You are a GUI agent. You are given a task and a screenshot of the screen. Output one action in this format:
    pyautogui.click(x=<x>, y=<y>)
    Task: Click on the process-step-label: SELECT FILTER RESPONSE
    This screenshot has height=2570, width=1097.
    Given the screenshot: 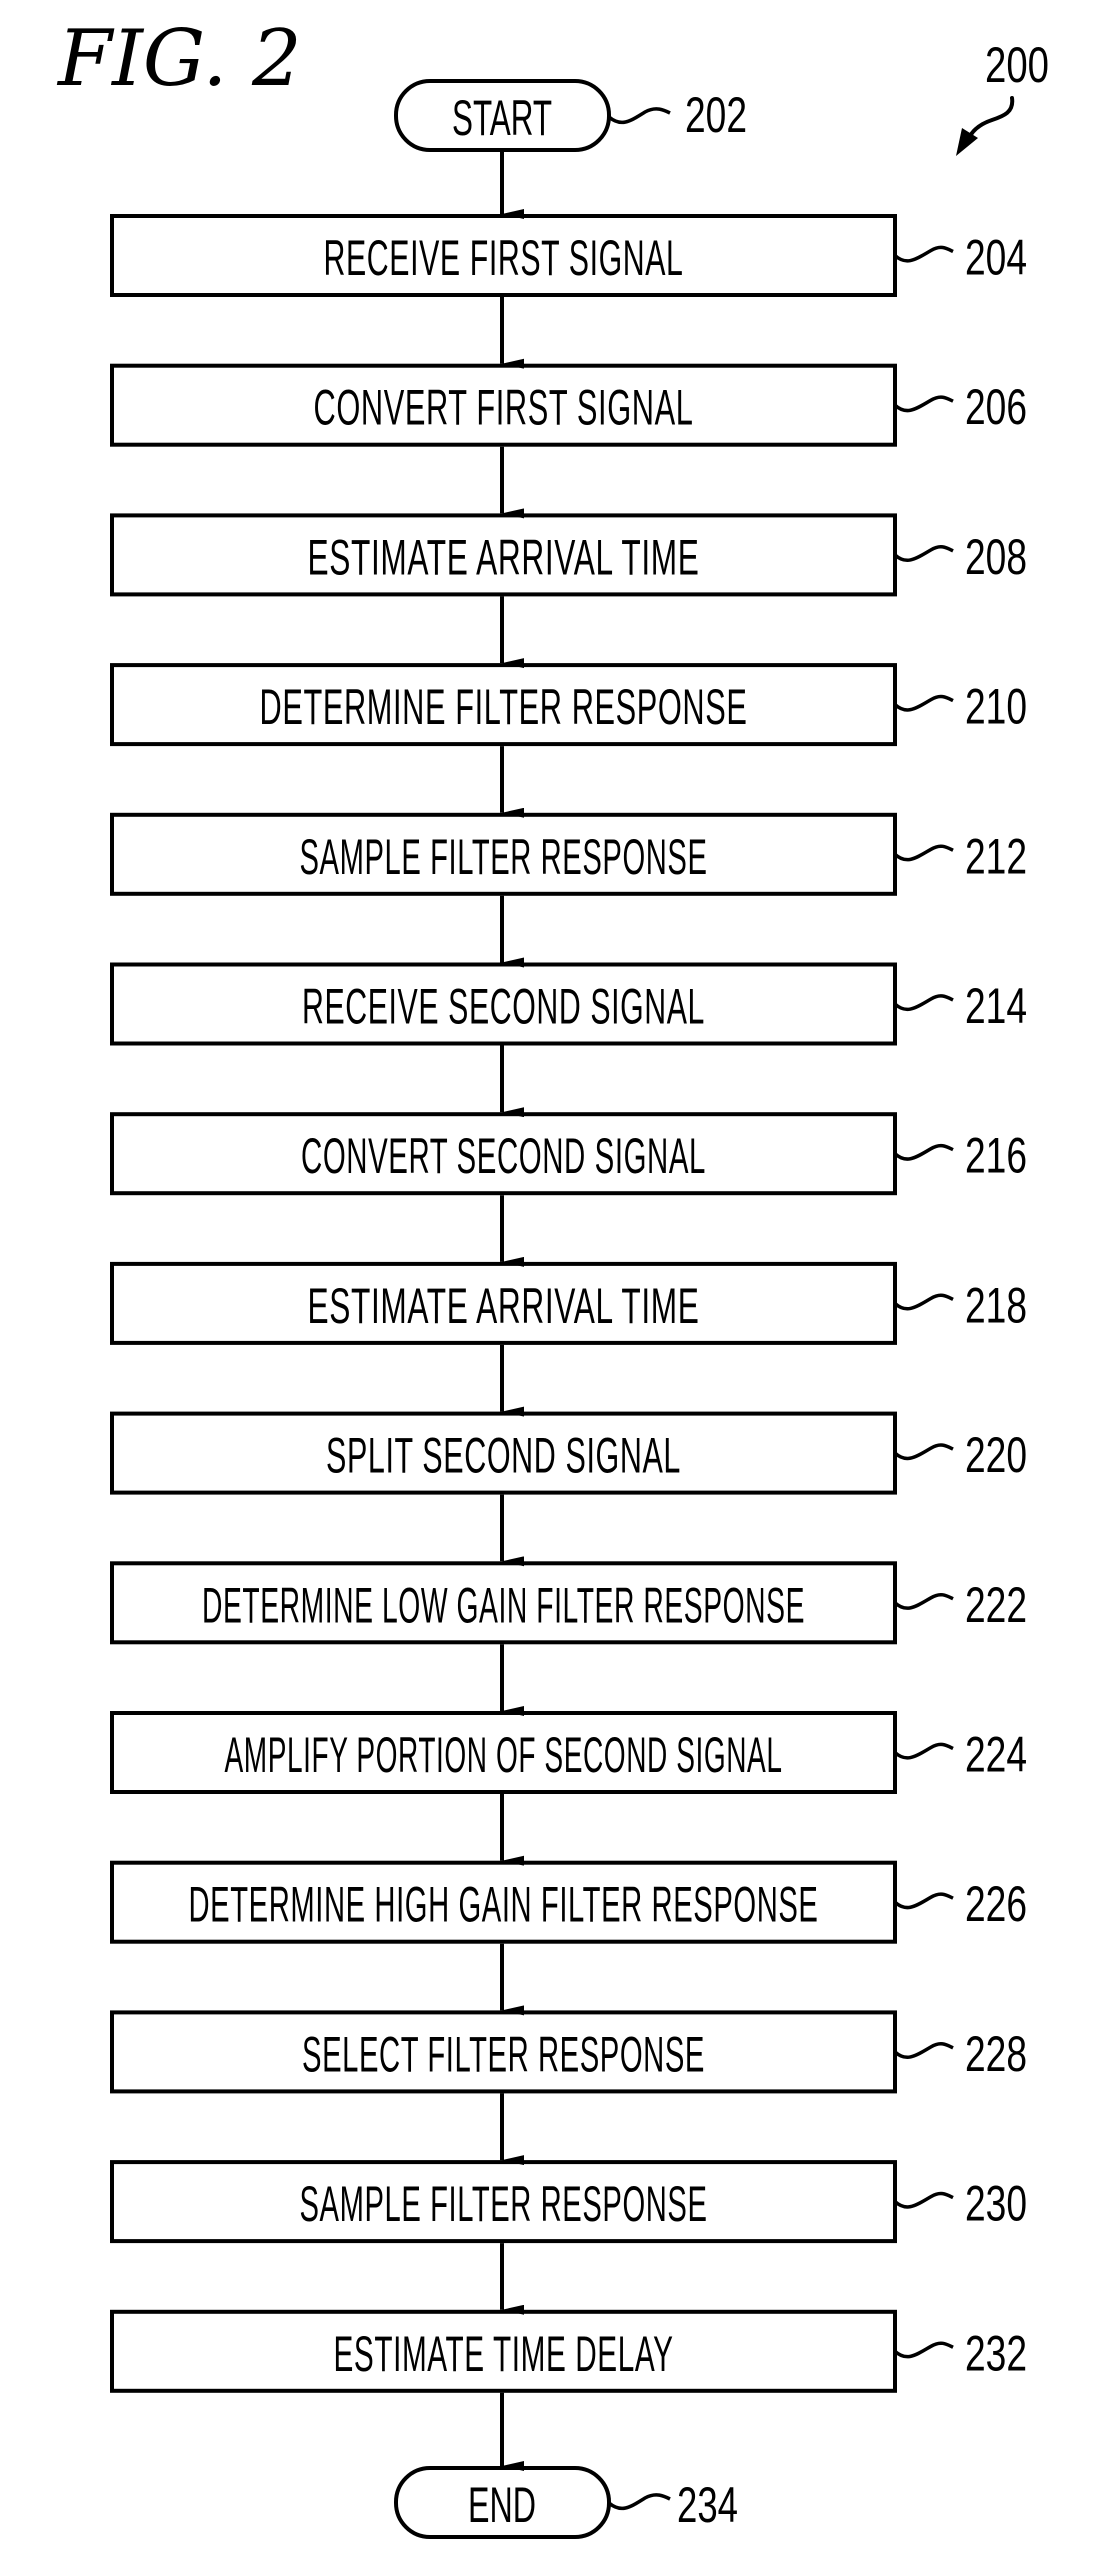 What is the action you would take?
    pyautogui.click(x=503, y=2054)
    